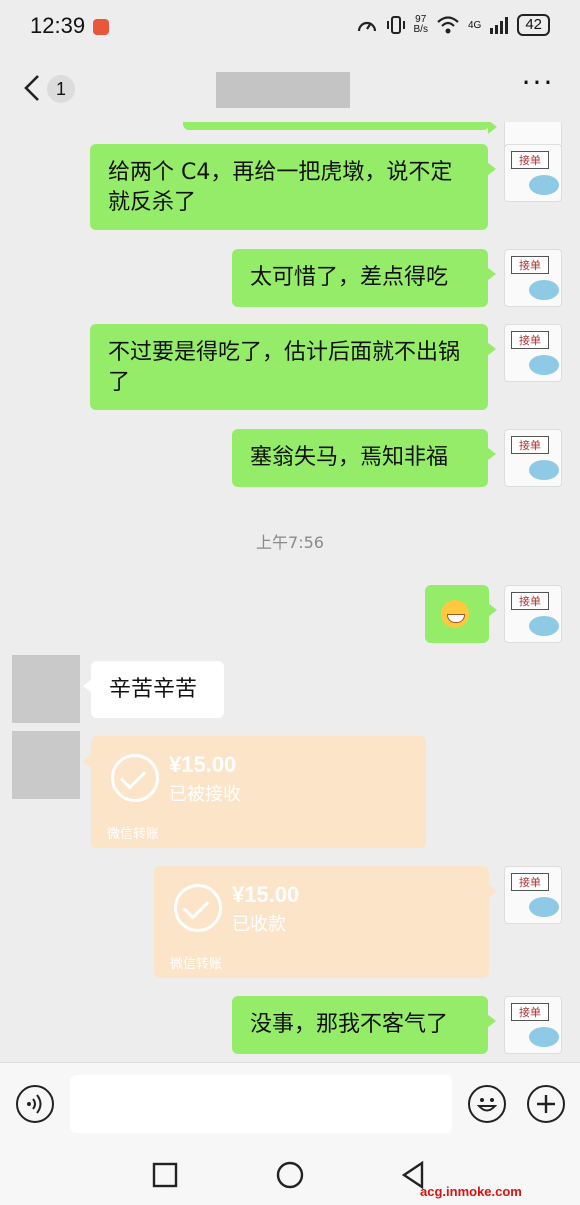 This screenshot has height=1205, width=580. What do you see at coordinates (283, 90) in the screenshot?
I see `chat-title-redacted` at bounding box center [283, 90].